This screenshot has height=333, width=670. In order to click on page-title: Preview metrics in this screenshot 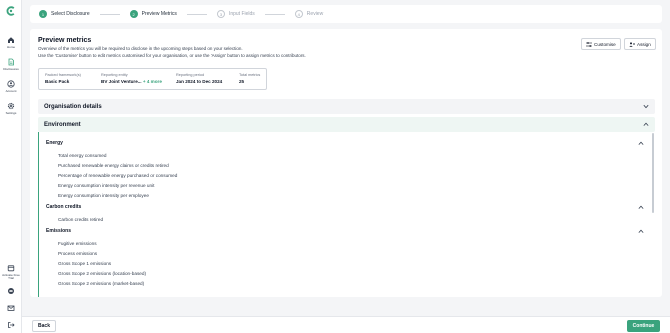, I will do `click(65, 40)`.